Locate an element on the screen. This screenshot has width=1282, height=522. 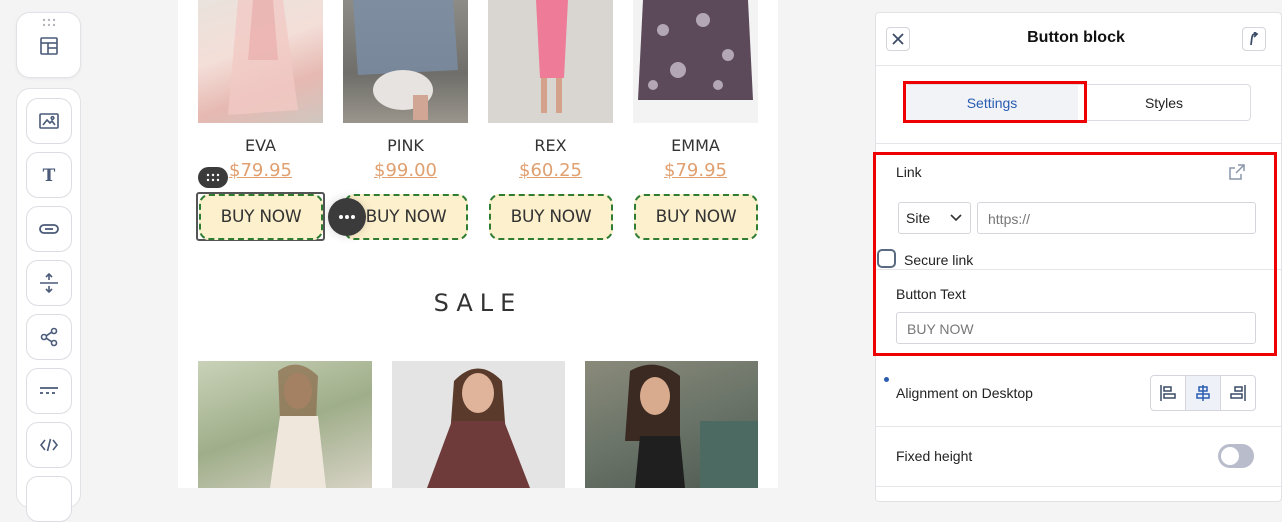
drag-handle is located at coordinates (213, 177).